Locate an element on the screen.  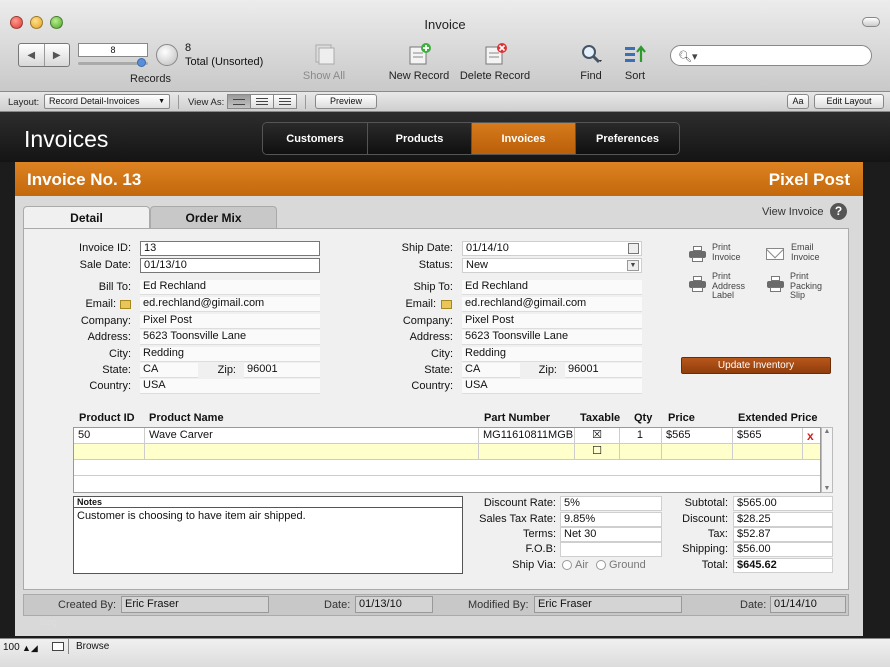
product-id-cell is located at coordinates (109, 452).